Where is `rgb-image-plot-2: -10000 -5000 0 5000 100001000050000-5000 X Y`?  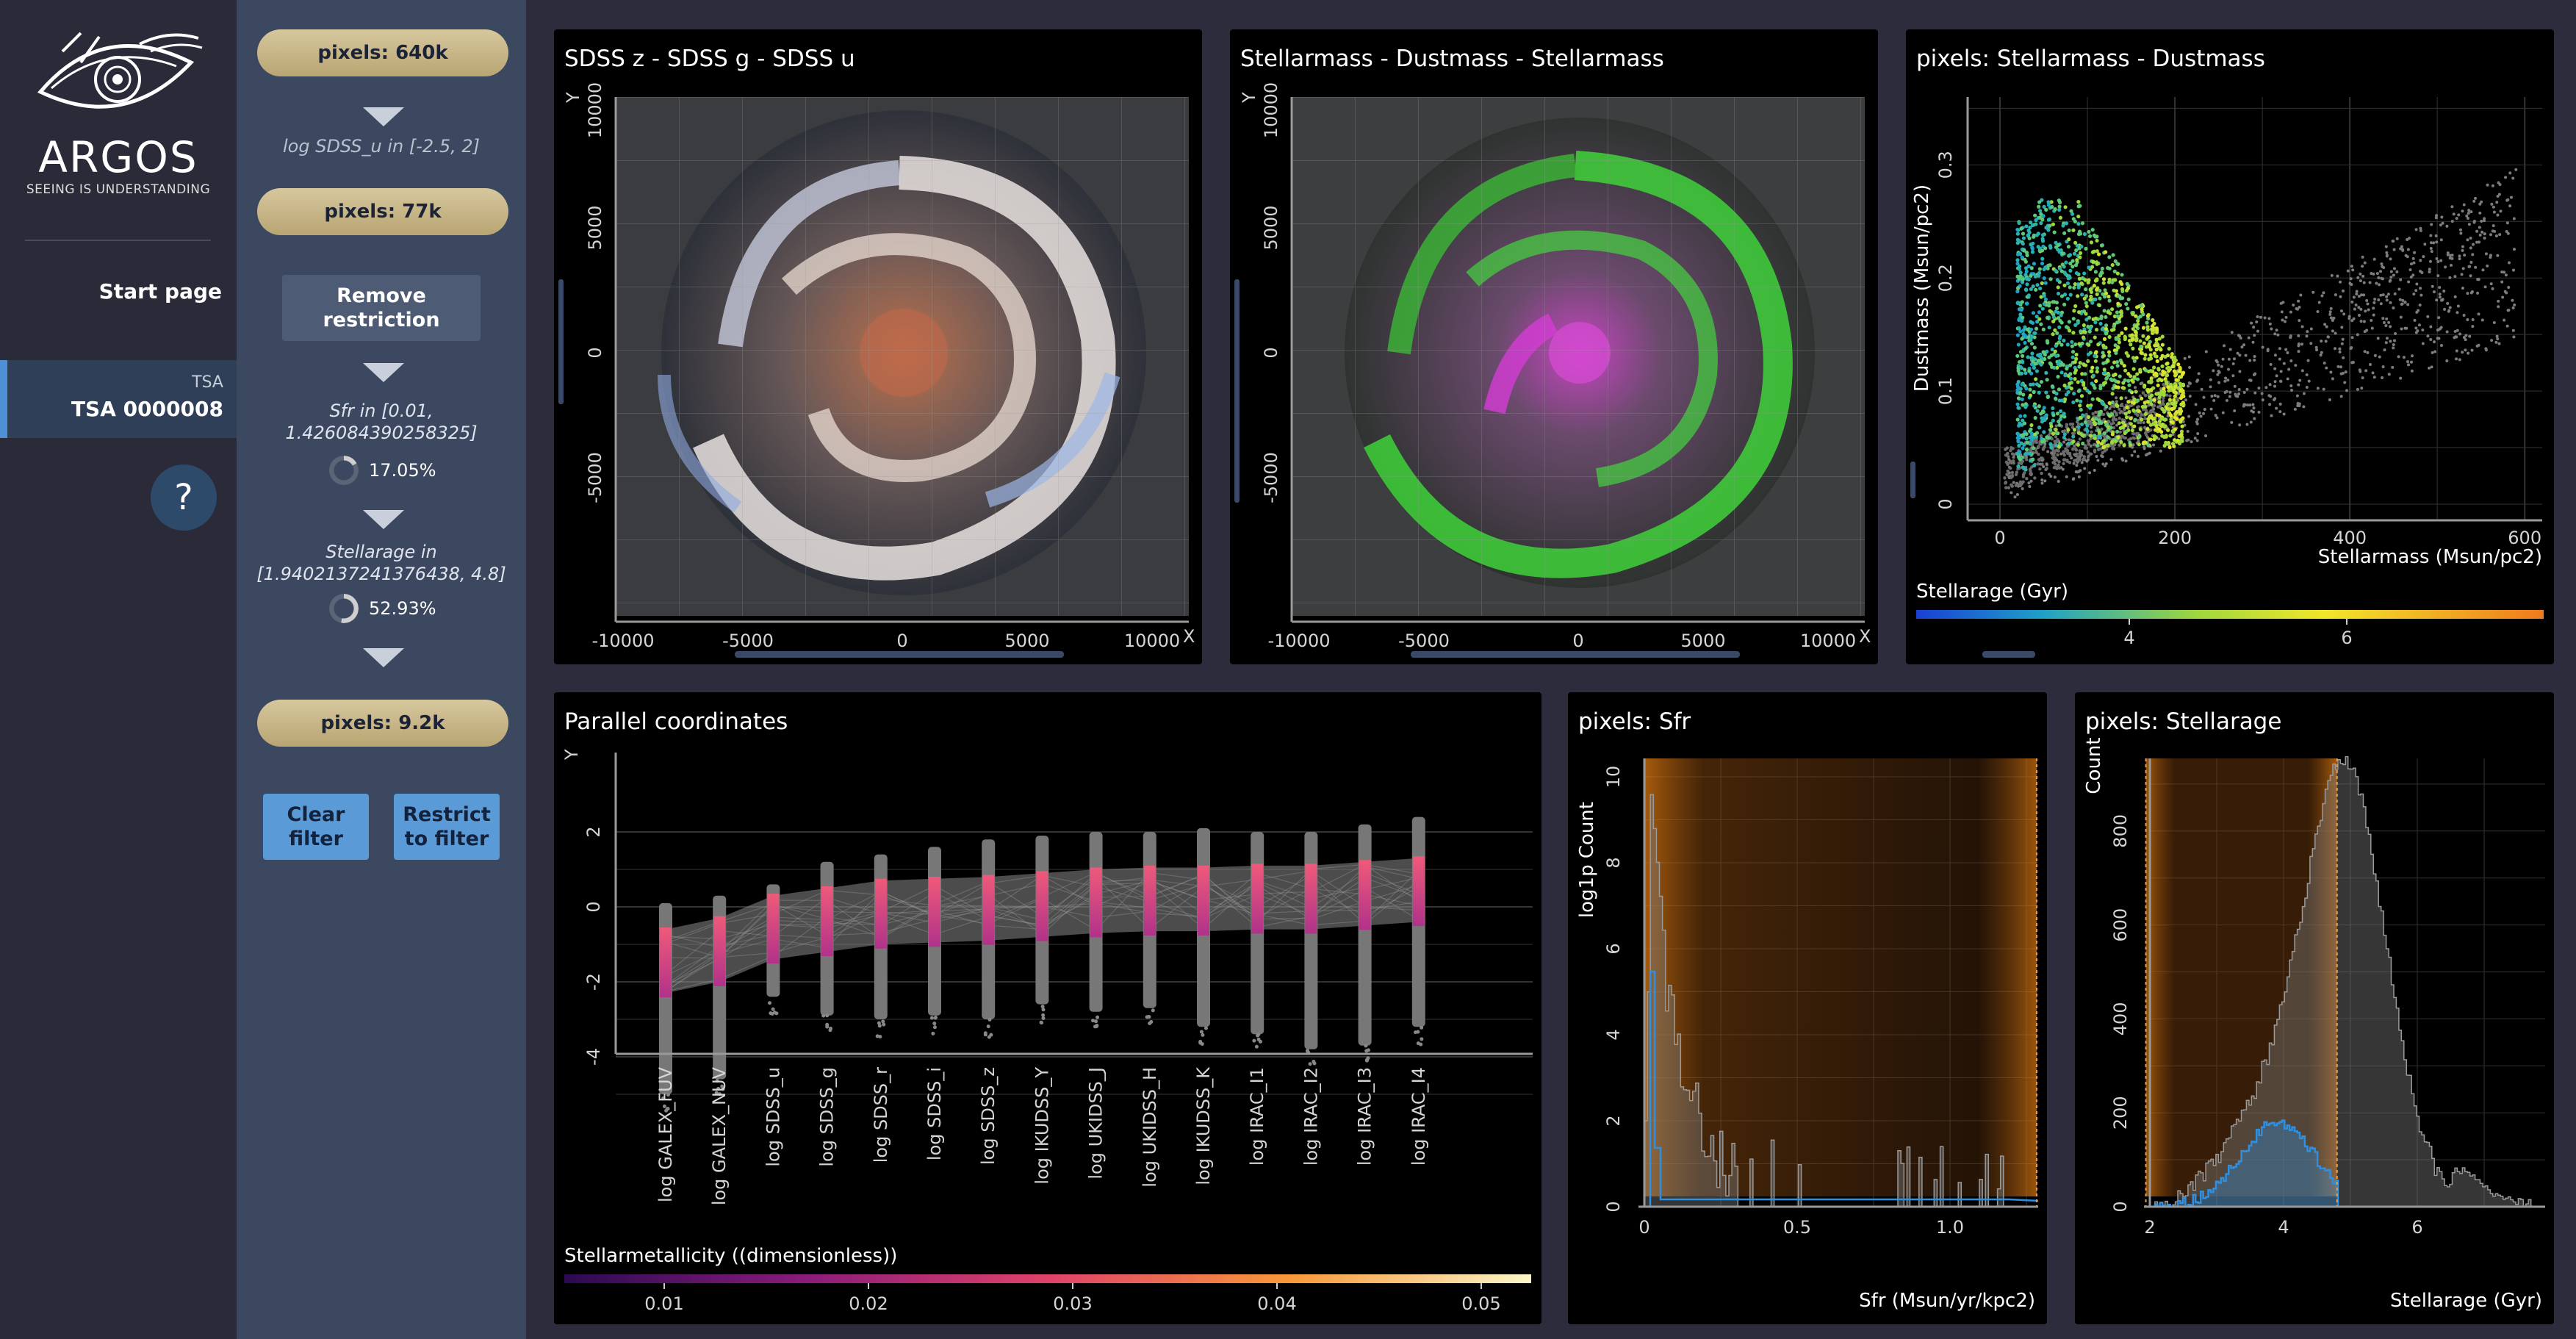
rgb-image-plot-2: -10000 -5000 0 5000 100001000050000-5000 X Y is located at coordinates (1554, 346).